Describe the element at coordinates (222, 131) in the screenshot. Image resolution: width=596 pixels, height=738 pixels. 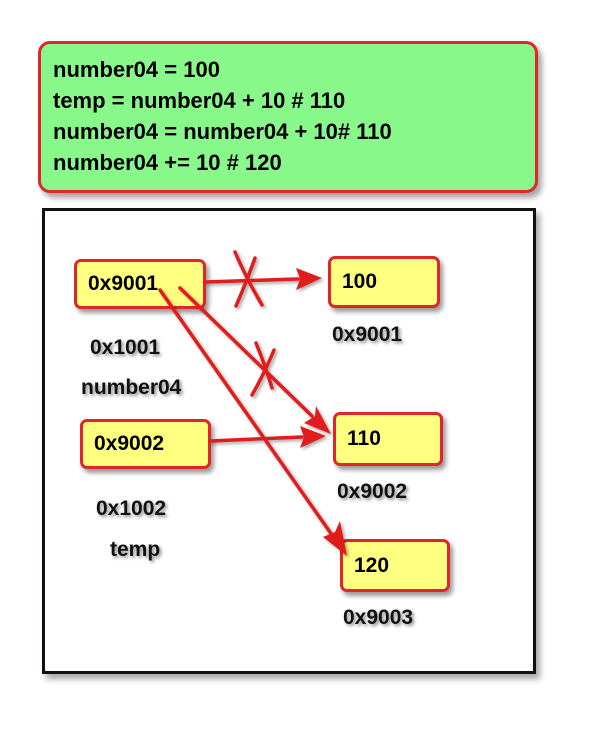
I see `code-line: number04 = number04 + 10# 110` at that location.